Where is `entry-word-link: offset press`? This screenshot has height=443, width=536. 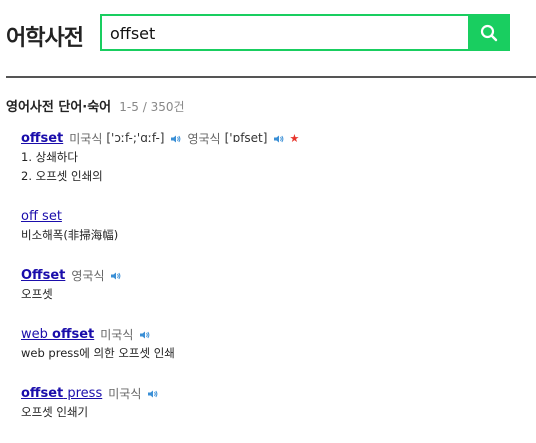 entry-word-link: offset press is located at coordinates (61, 393).